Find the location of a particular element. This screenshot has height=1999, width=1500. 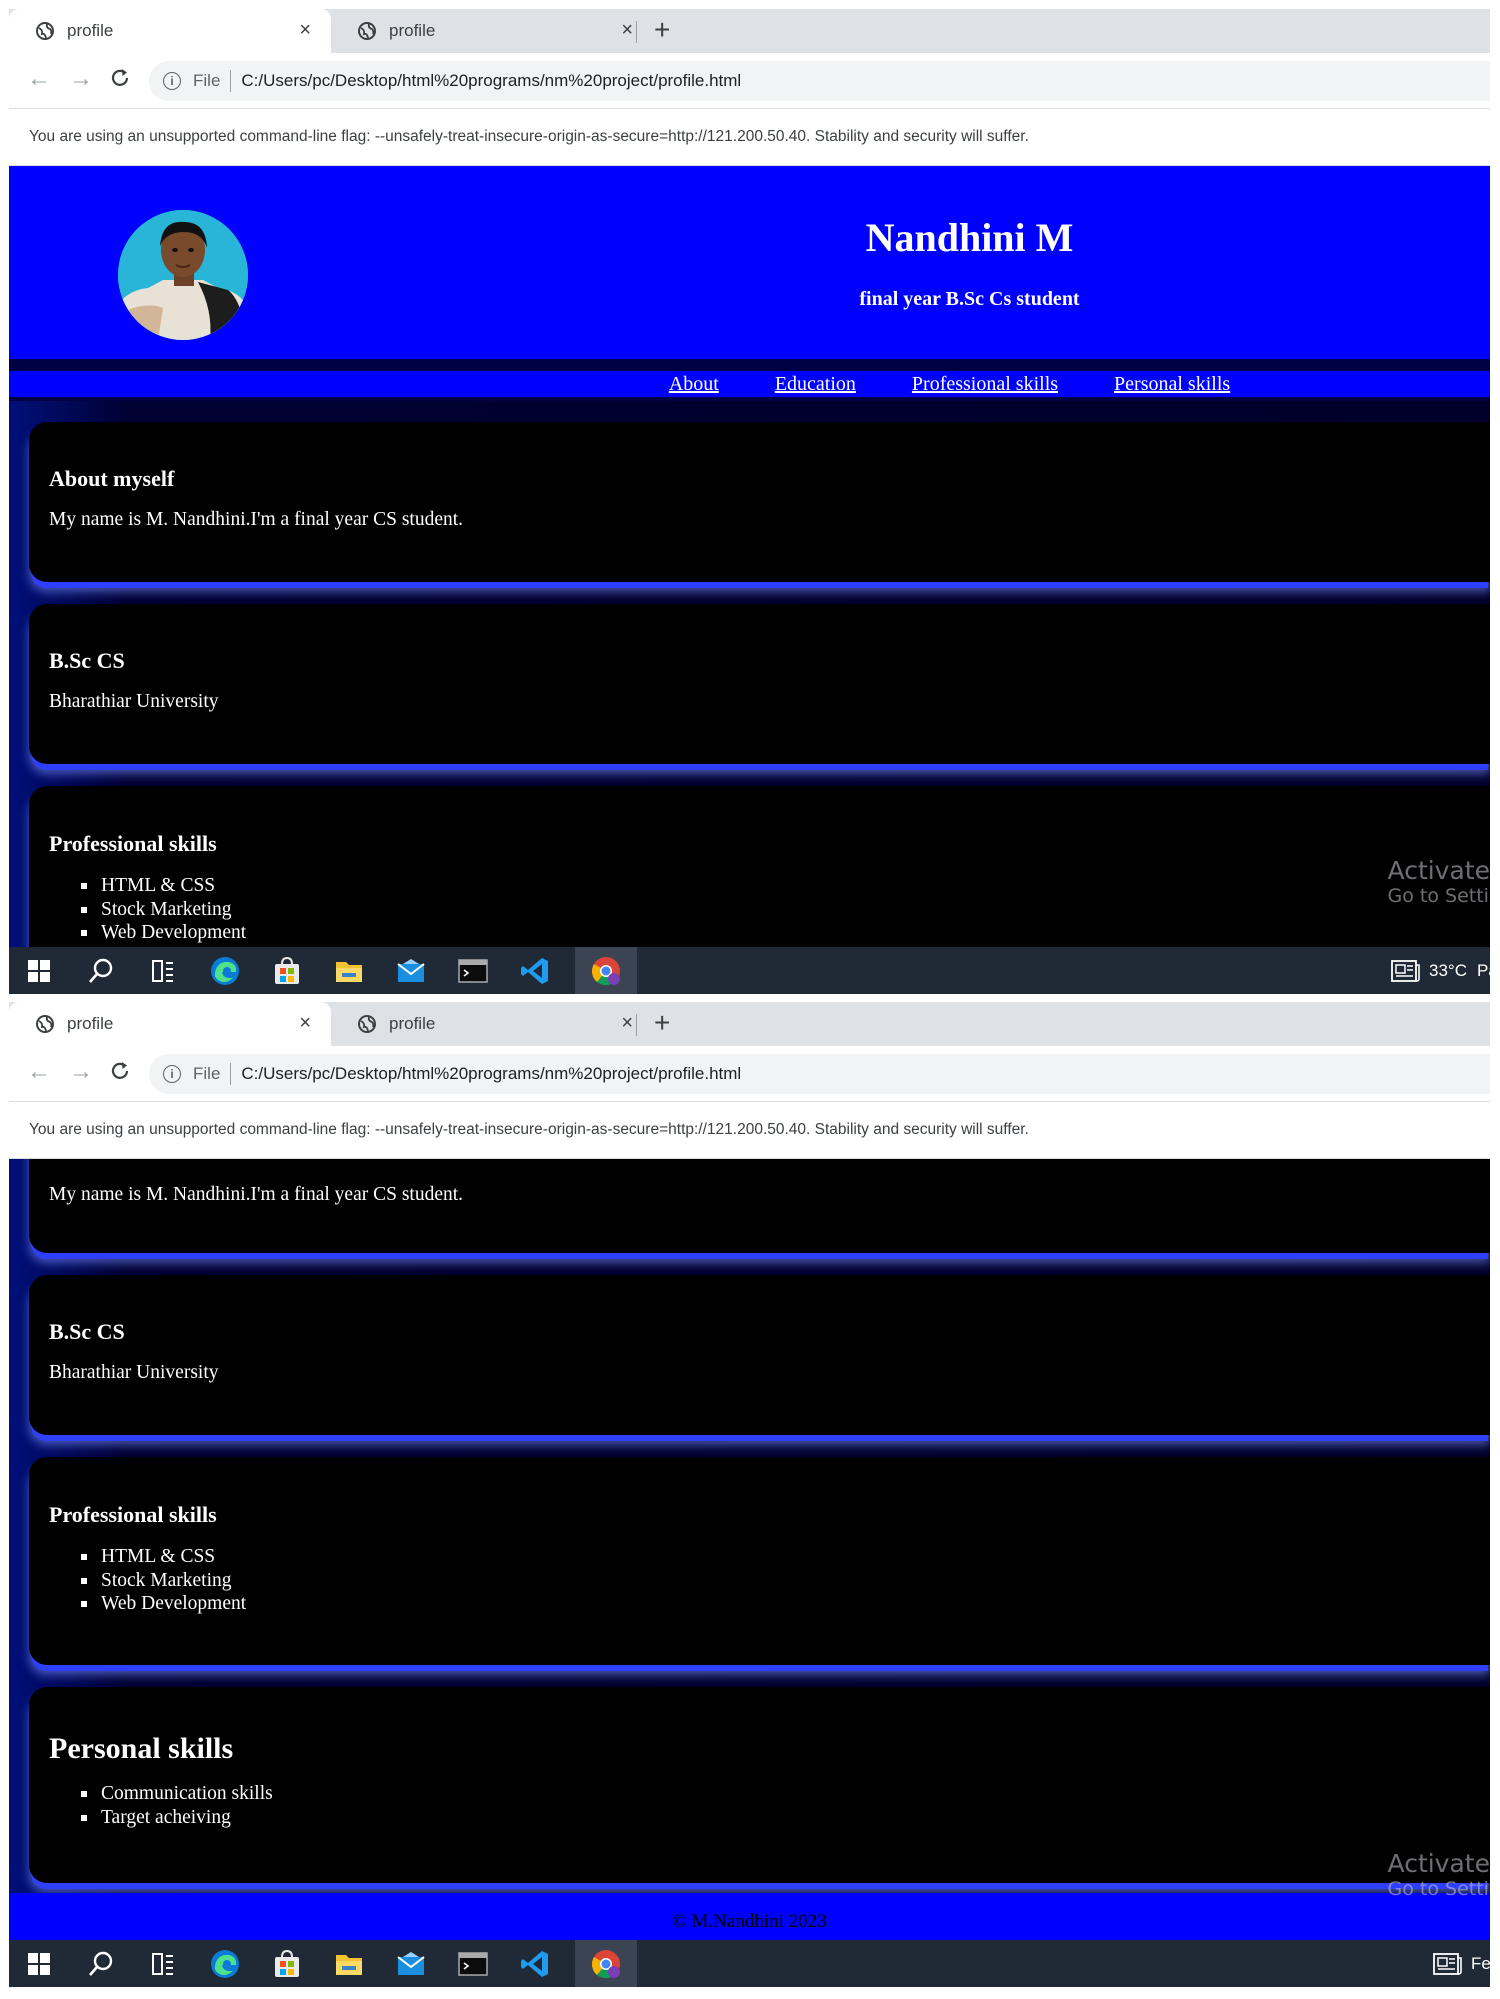

weather-condition: Pa is located at coordinates (1483, 970).